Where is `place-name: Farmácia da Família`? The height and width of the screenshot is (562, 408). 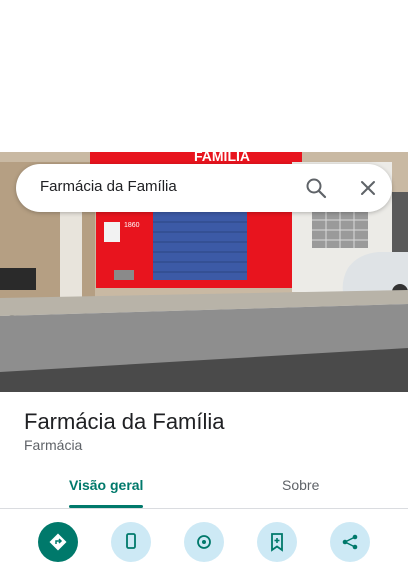 place-name: Farmácia da Família is located at coordinates (124, 421).